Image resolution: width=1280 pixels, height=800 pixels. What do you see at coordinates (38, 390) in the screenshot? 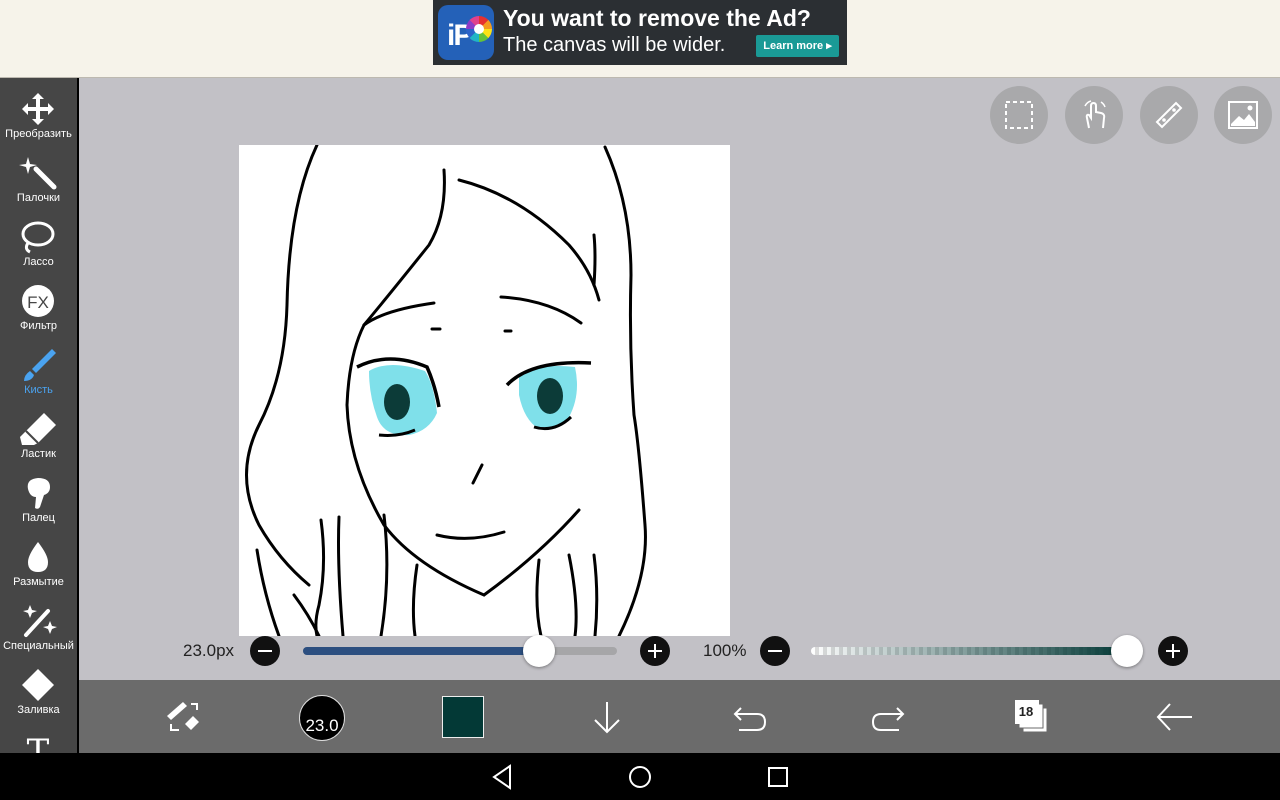
I see `tool-label: Кисть` at bounding box center [38, 390].